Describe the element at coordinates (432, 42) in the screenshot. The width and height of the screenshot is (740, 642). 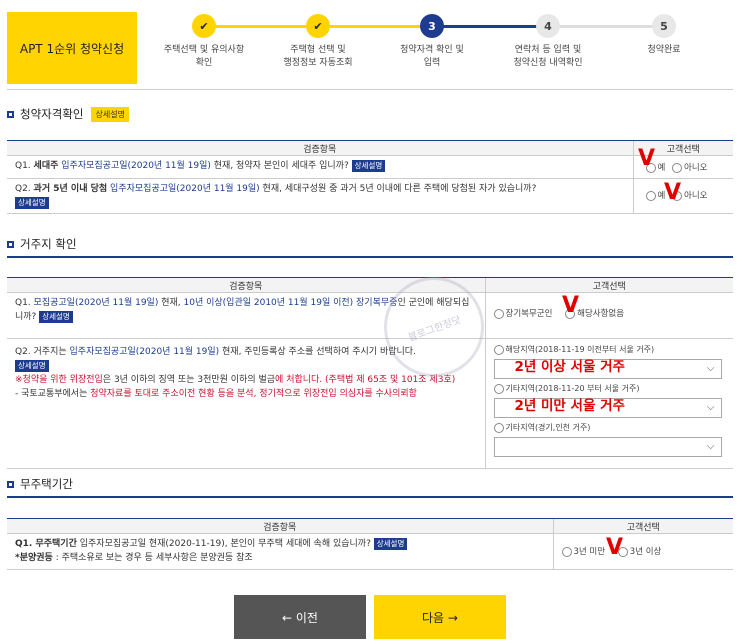
I see `step-3: 3 청약자격 확인 및입력` at that location.